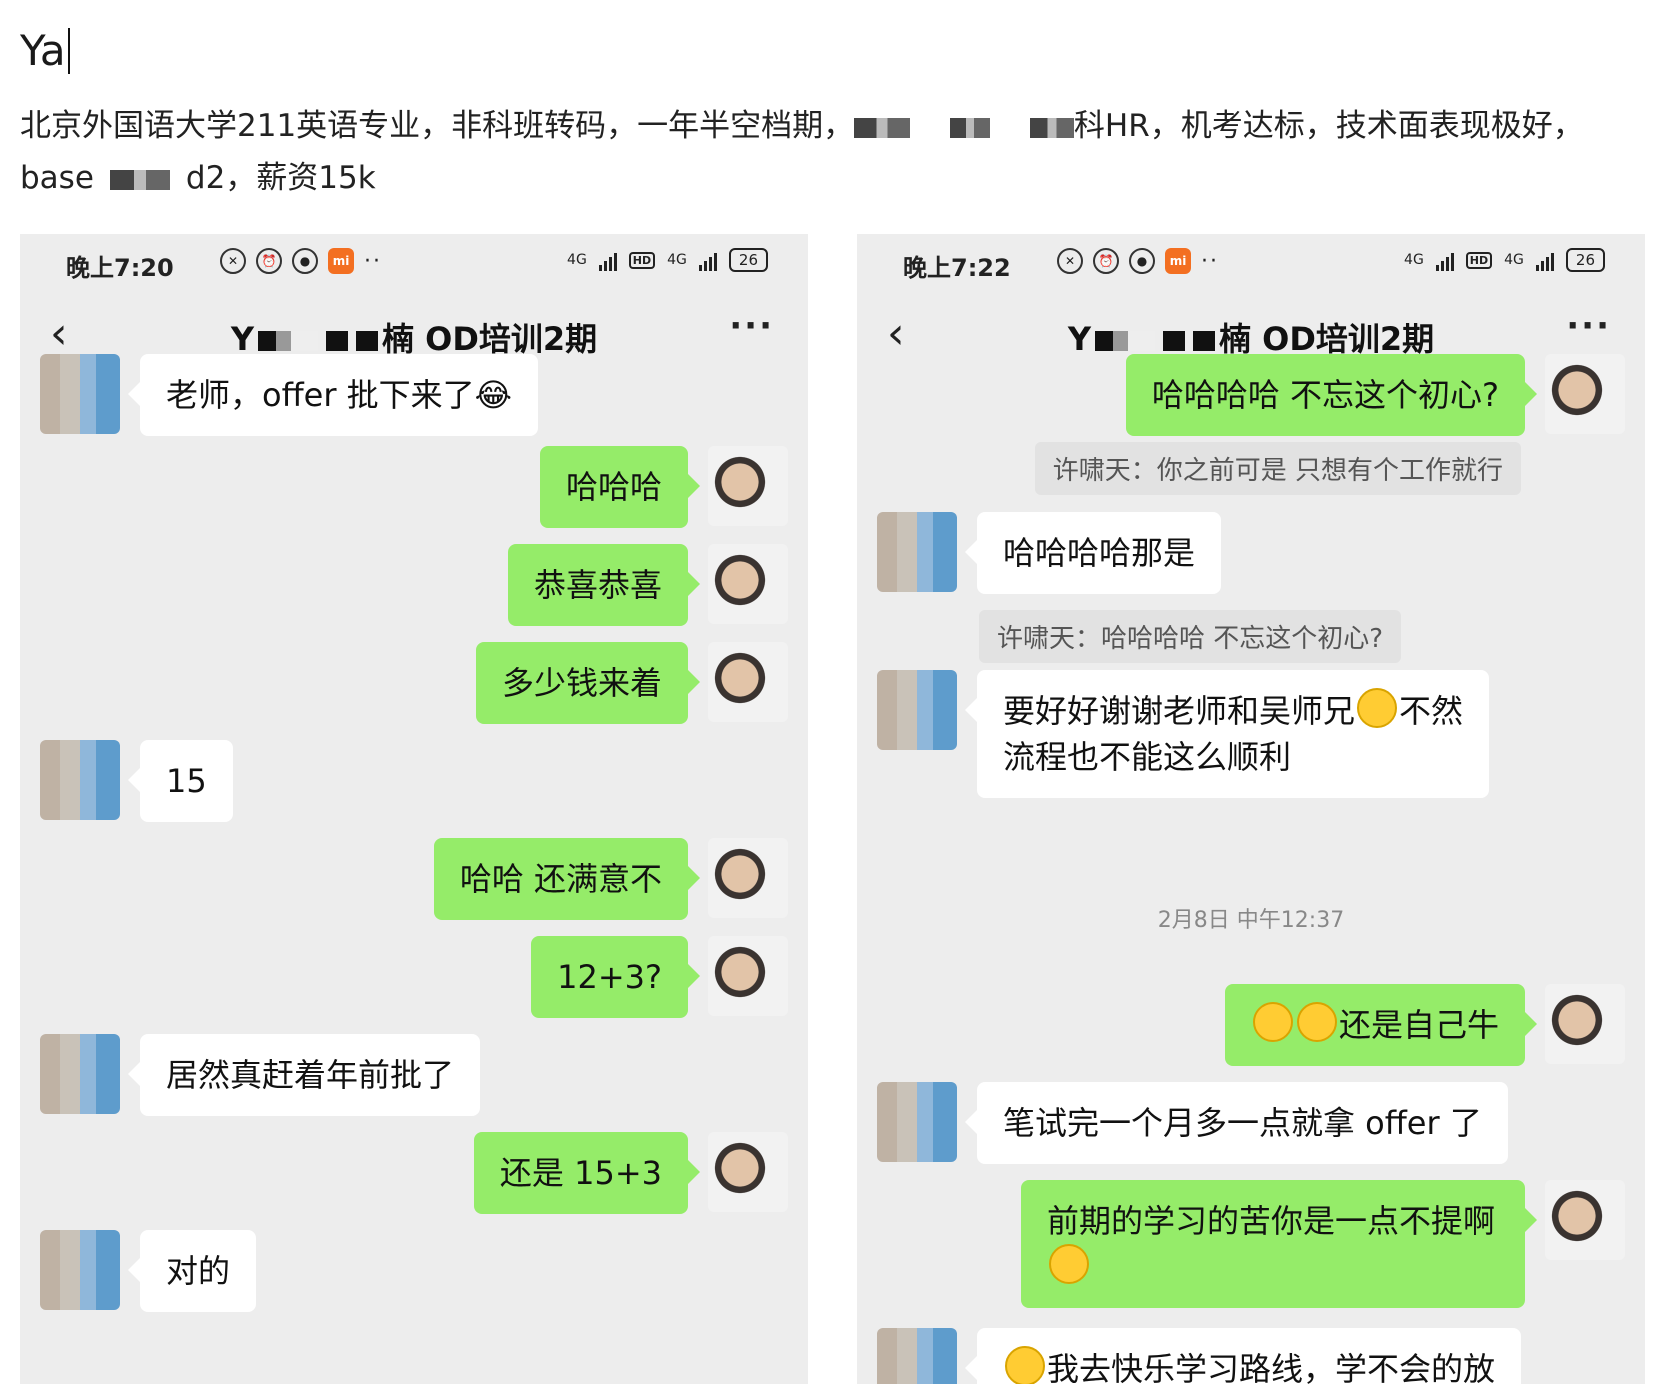 The width and height of the screenshot is (1678, 1384). Describe the element at coordinates (587, 1173) in the screenshot. I see `message-bubble: 还是 15+3` at that location.